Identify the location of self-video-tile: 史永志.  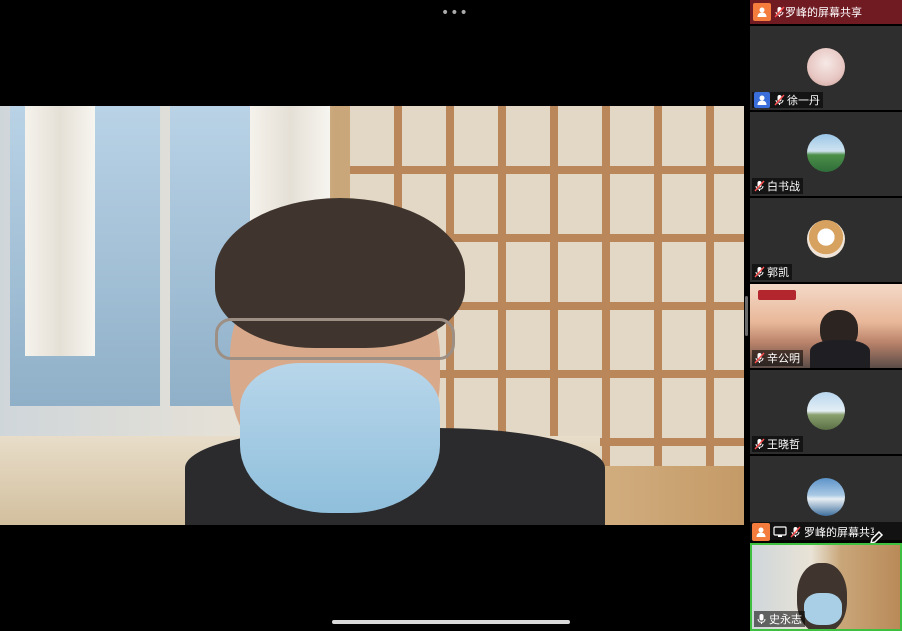
(826, 587).